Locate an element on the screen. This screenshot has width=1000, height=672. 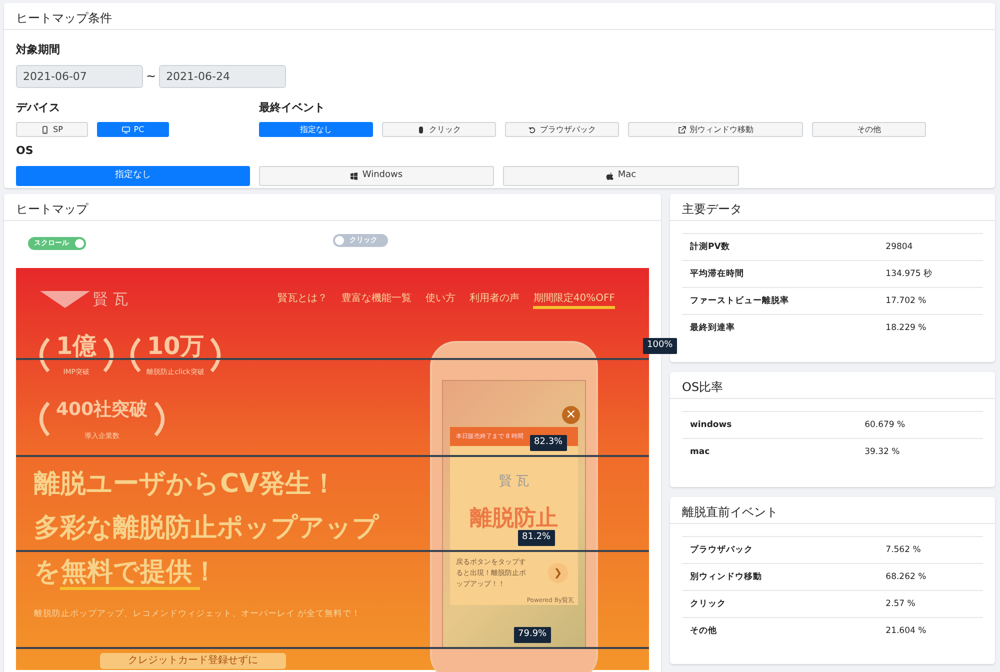
option-button: クリック is located at coordinates (439, 129).